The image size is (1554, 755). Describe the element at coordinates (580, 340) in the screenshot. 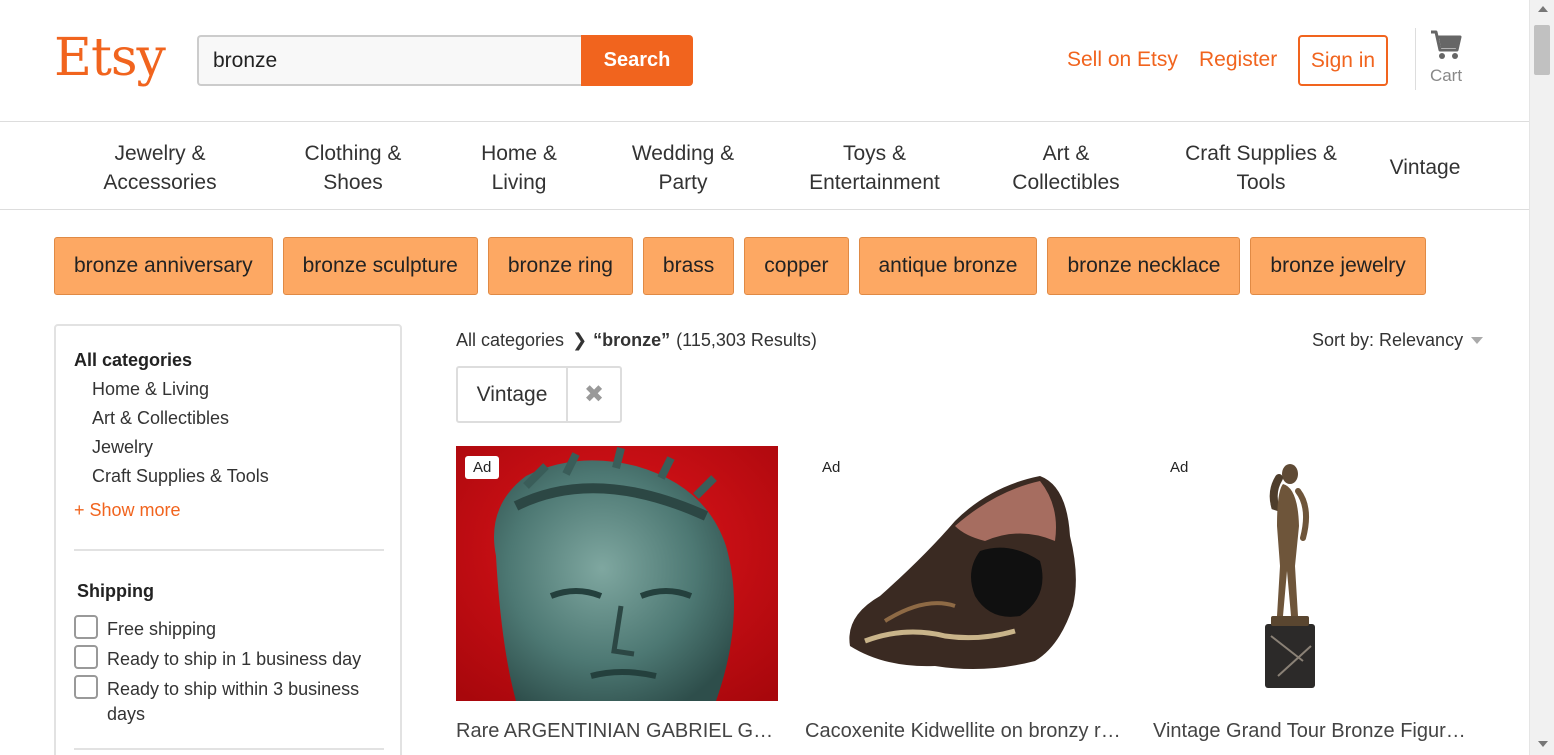

I see `chevron-right-icon: ❯` at that location.